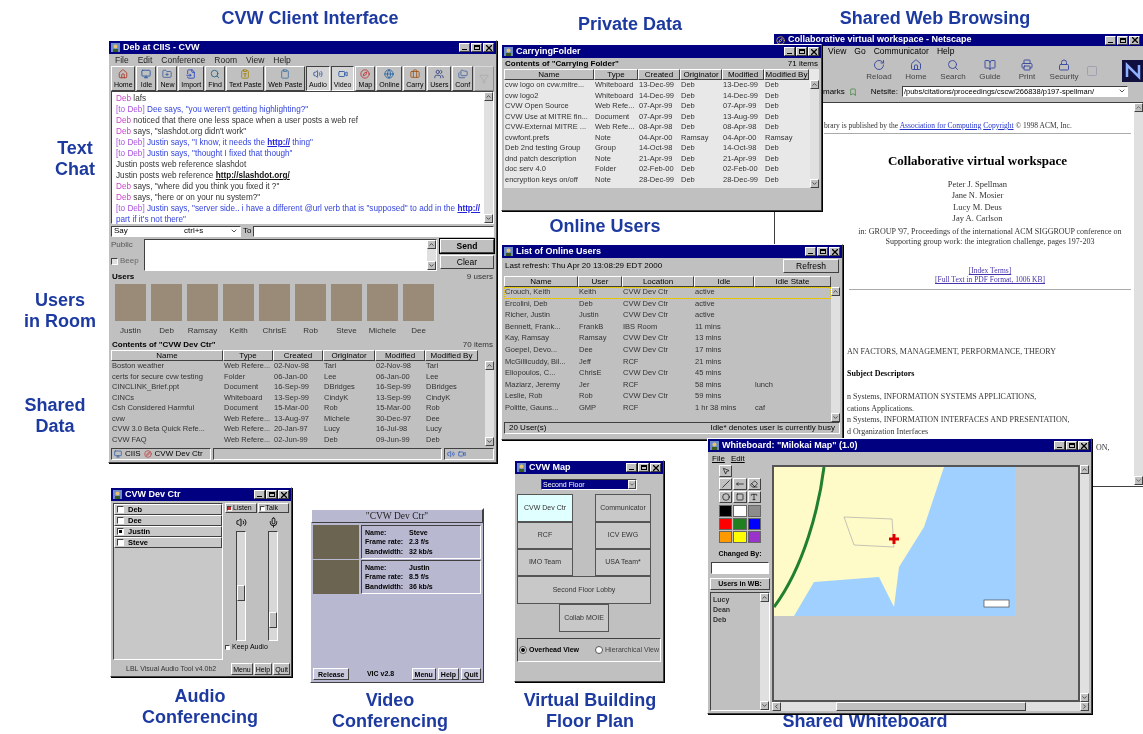  What do you see at coordinates (462, 454) in the screenshot?
I see `video-camera-icon` at bounding box center [462, 454].